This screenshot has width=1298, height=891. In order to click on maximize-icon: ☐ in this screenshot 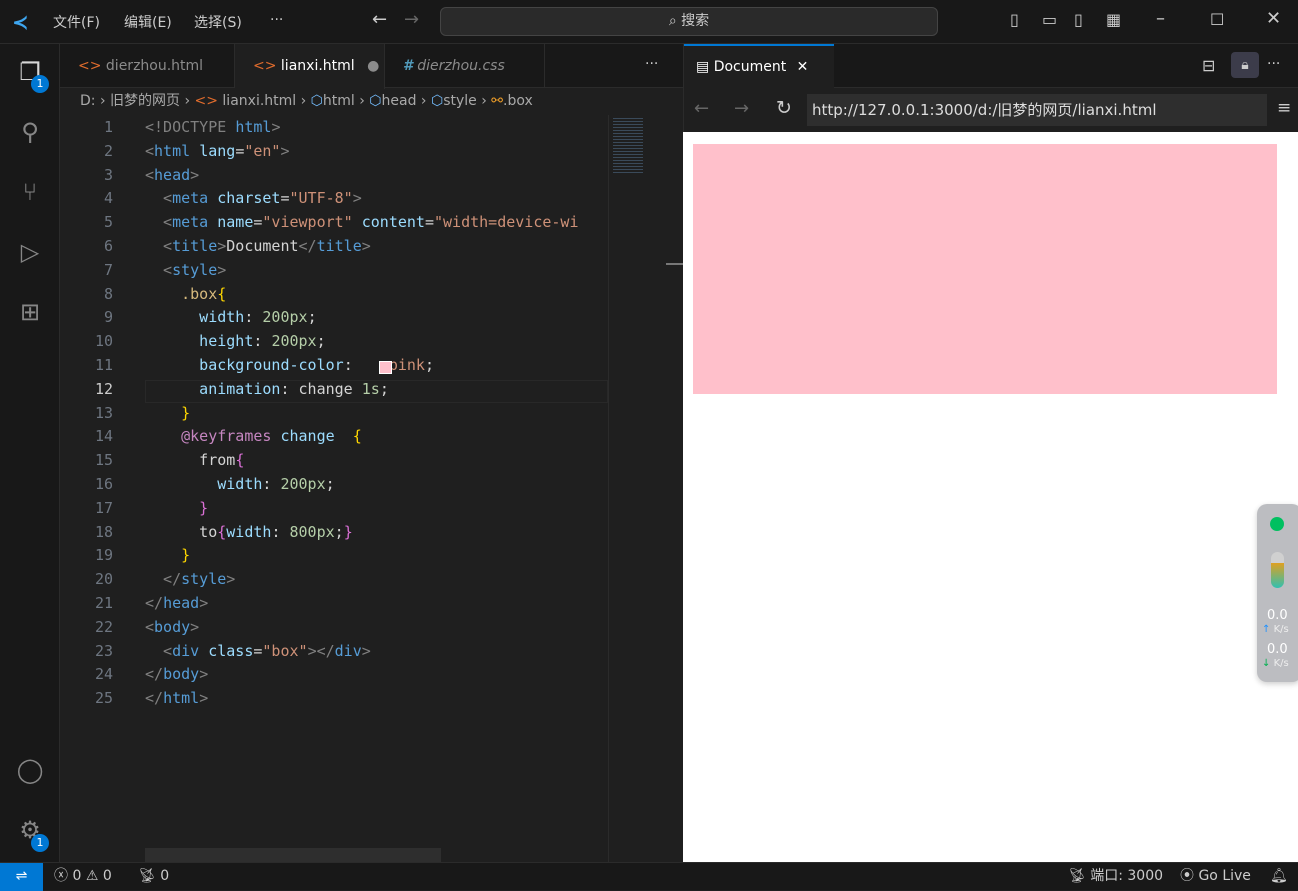, I will do `click(1217, 19)`.